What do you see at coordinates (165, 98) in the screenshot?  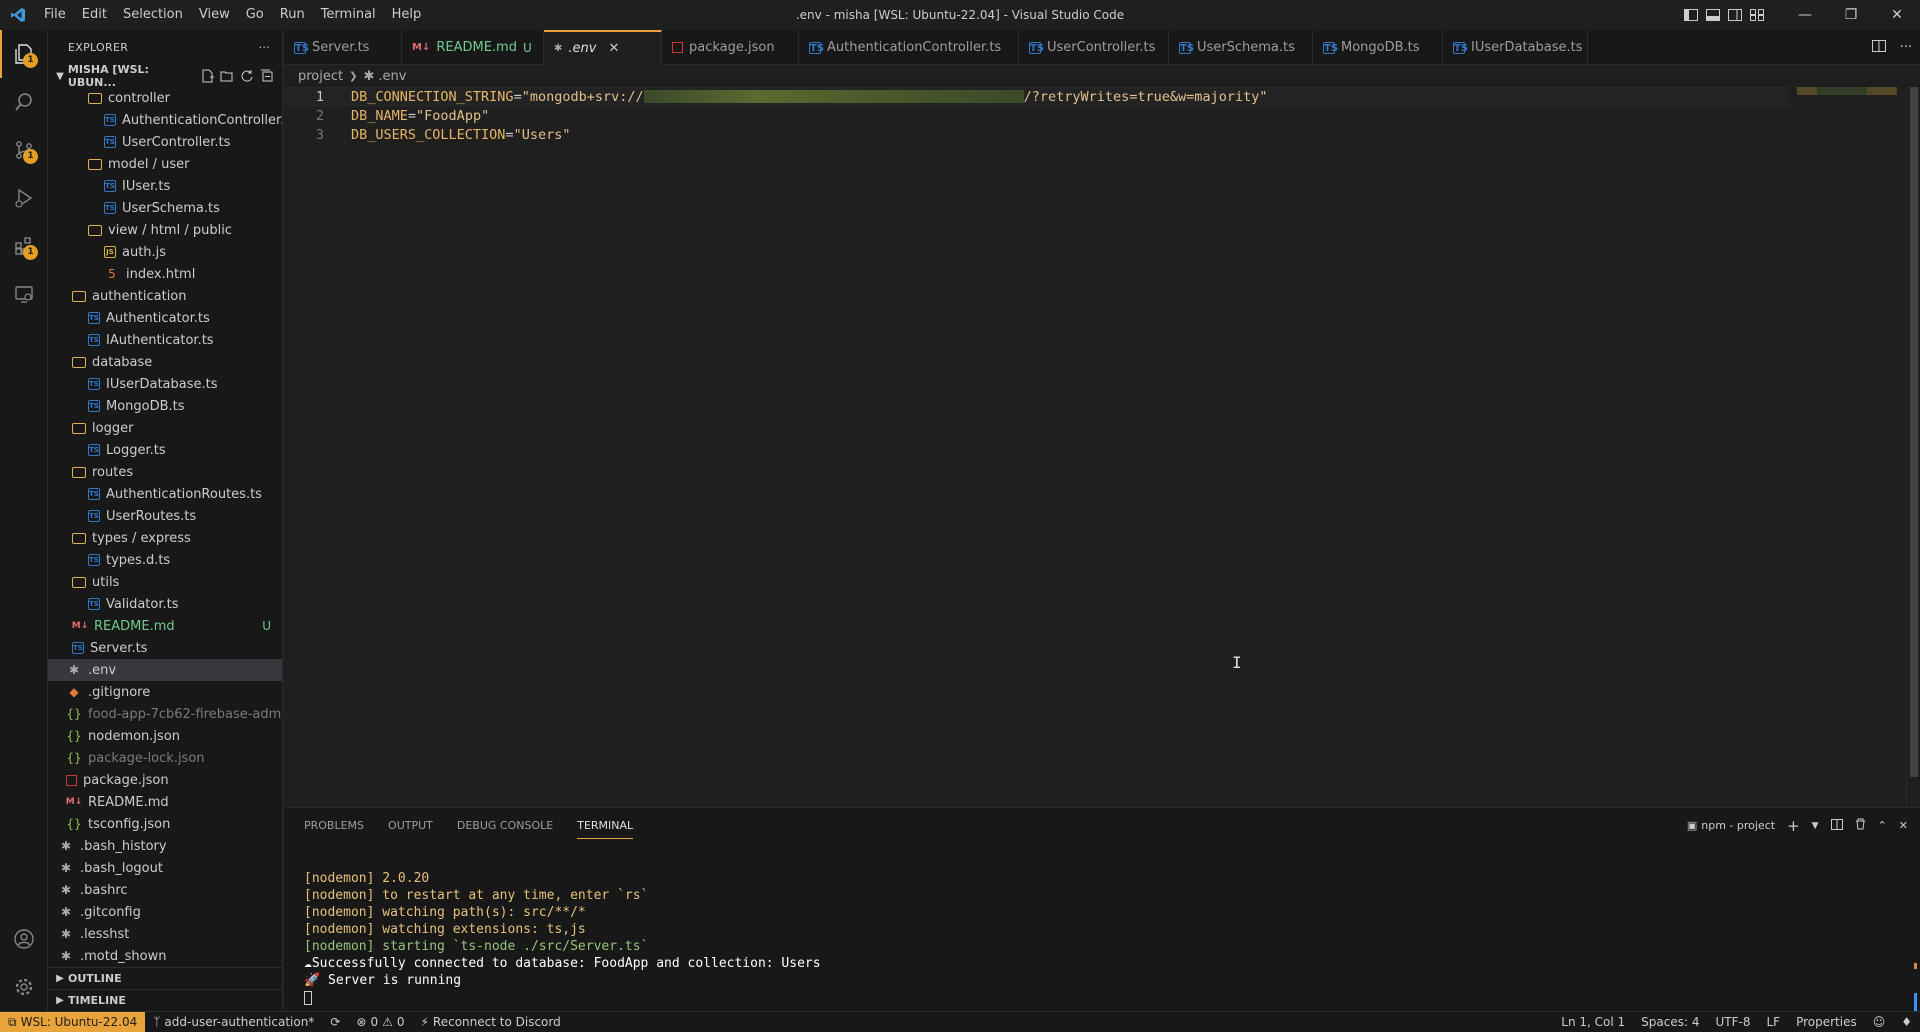 I see `tree-folder: controller` at bounding box center [165, 98].